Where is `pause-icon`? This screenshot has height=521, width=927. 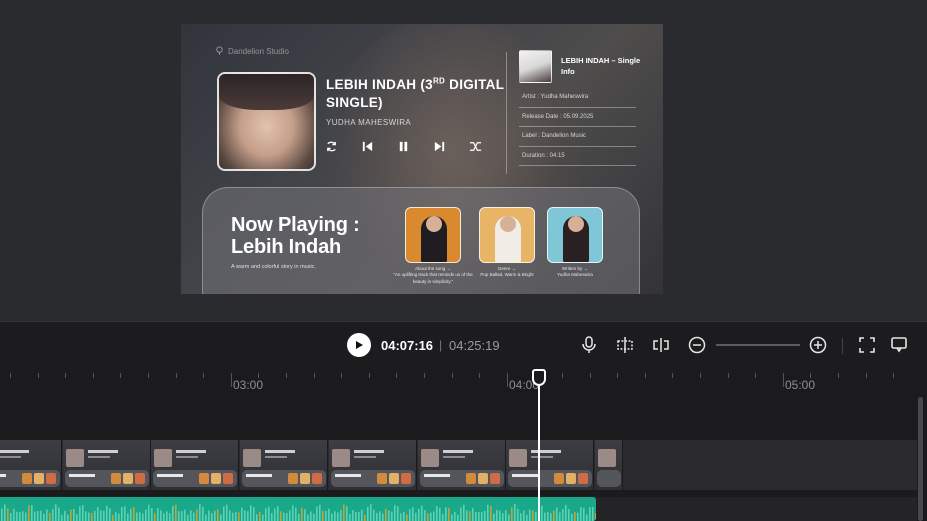 pause-icon is located at coordinates (403, 146).